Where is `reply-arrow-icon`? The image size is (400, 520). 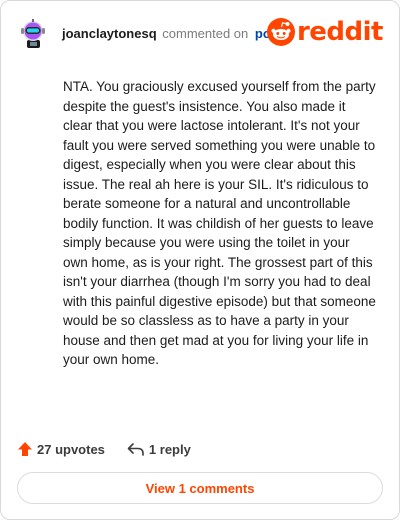
reply-arrow-icon is located at coordinates (135, 449).